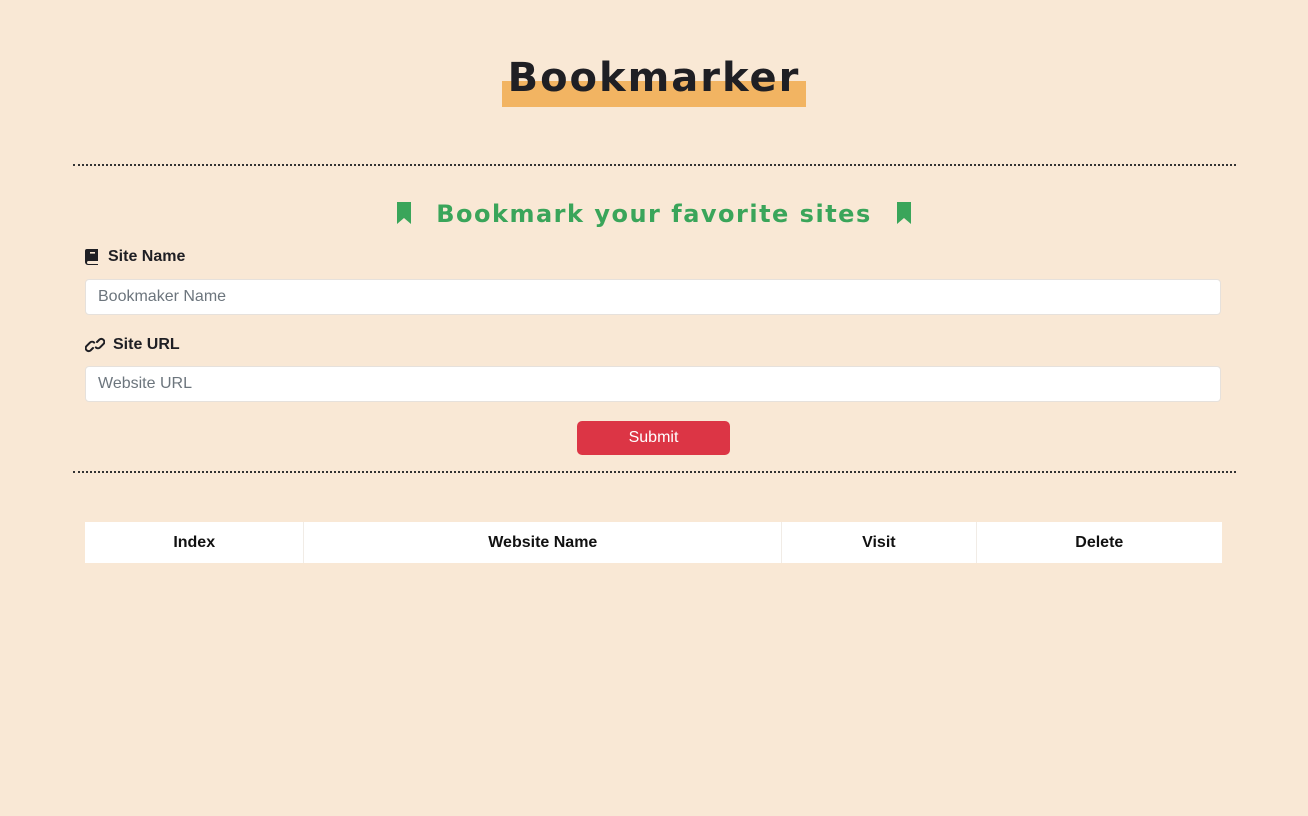 Image resolution: width=1308 pixels, height=816 pixels. I want to click on site-url-input, so click(653, 384).